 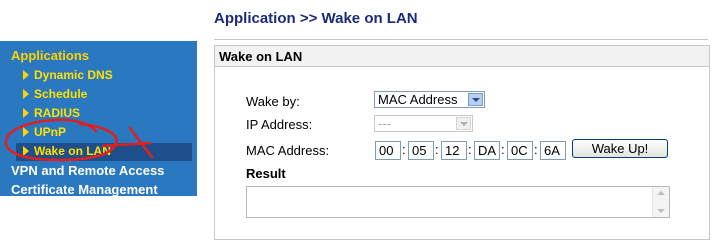 What do you see at coordinates (660, 202) in the screenshot?
I see `result-scrollbar` at bounding box center [660, 202].